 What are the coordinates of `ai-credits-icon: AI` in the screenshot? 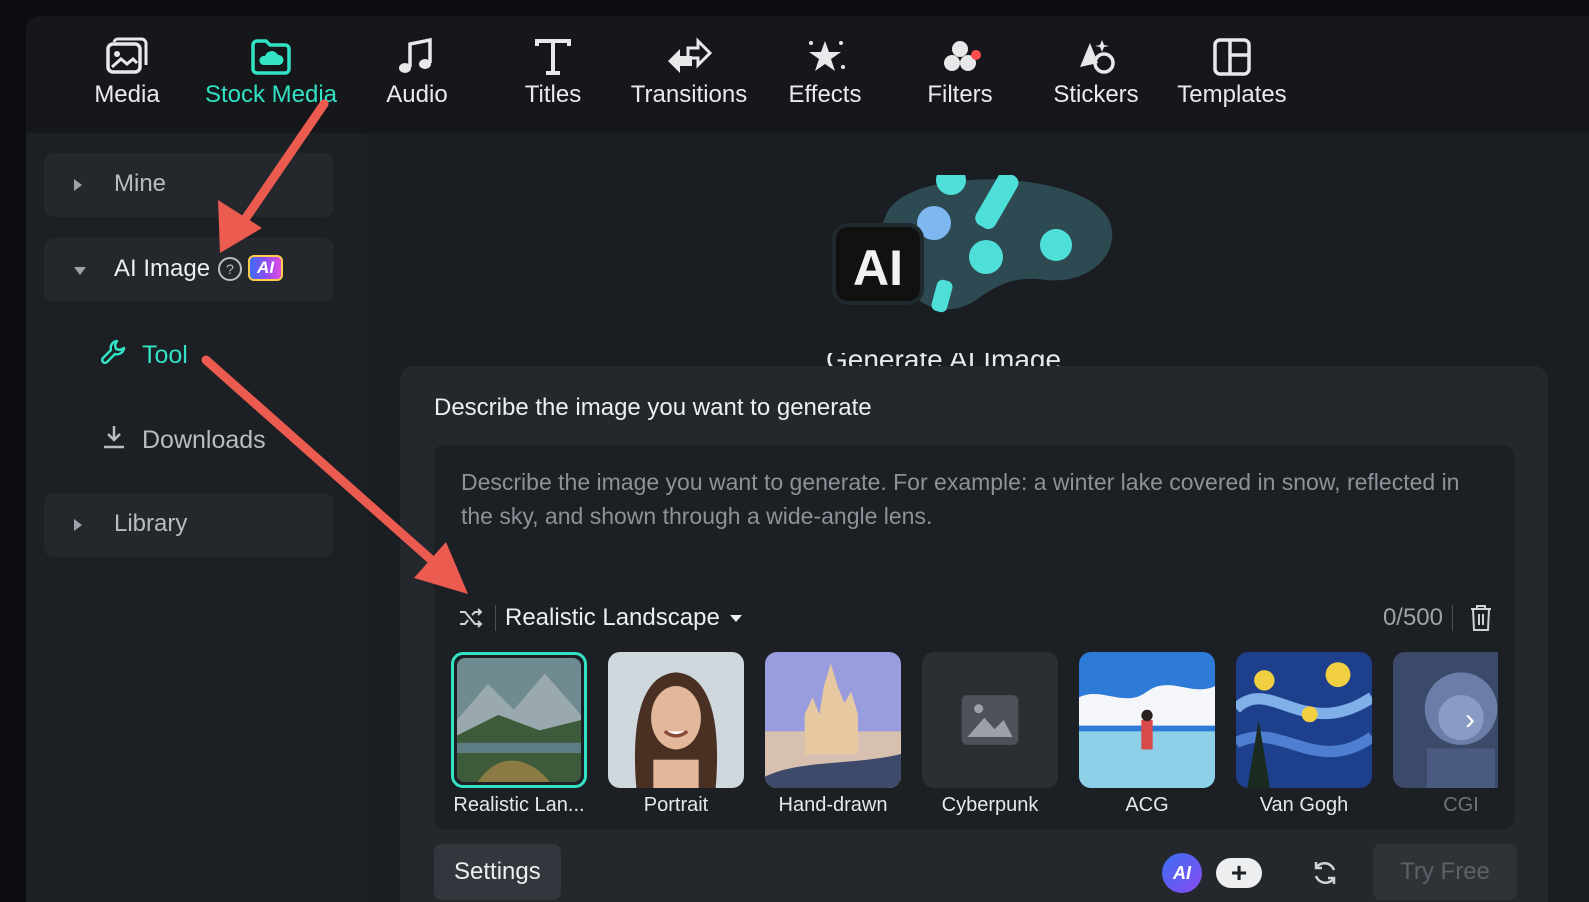 It's located at (1182, 873).